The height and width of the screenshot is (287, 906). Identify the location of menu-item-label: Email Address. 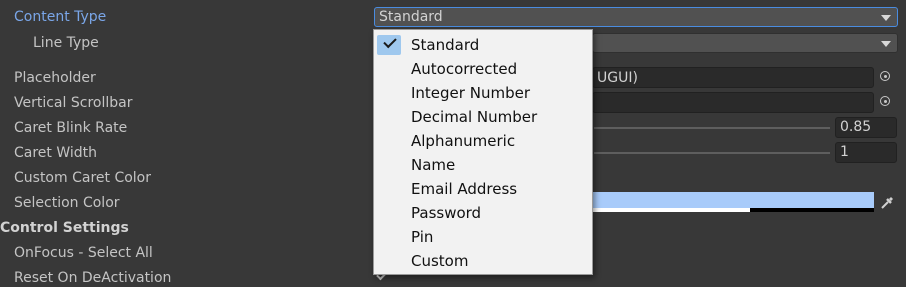
(464, 189).